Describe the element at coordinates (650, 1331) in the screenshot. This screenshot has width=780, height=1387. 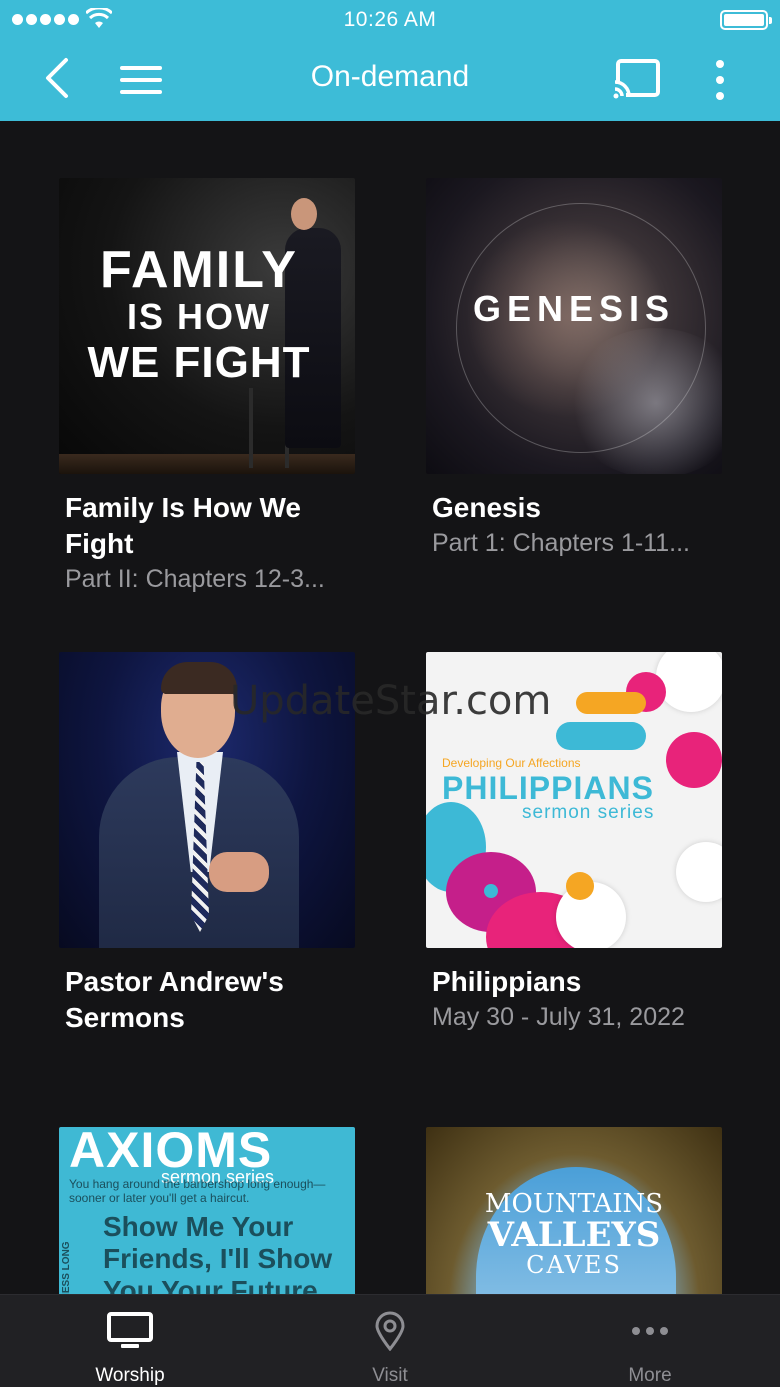
I see `more-dots-icon` at that location.